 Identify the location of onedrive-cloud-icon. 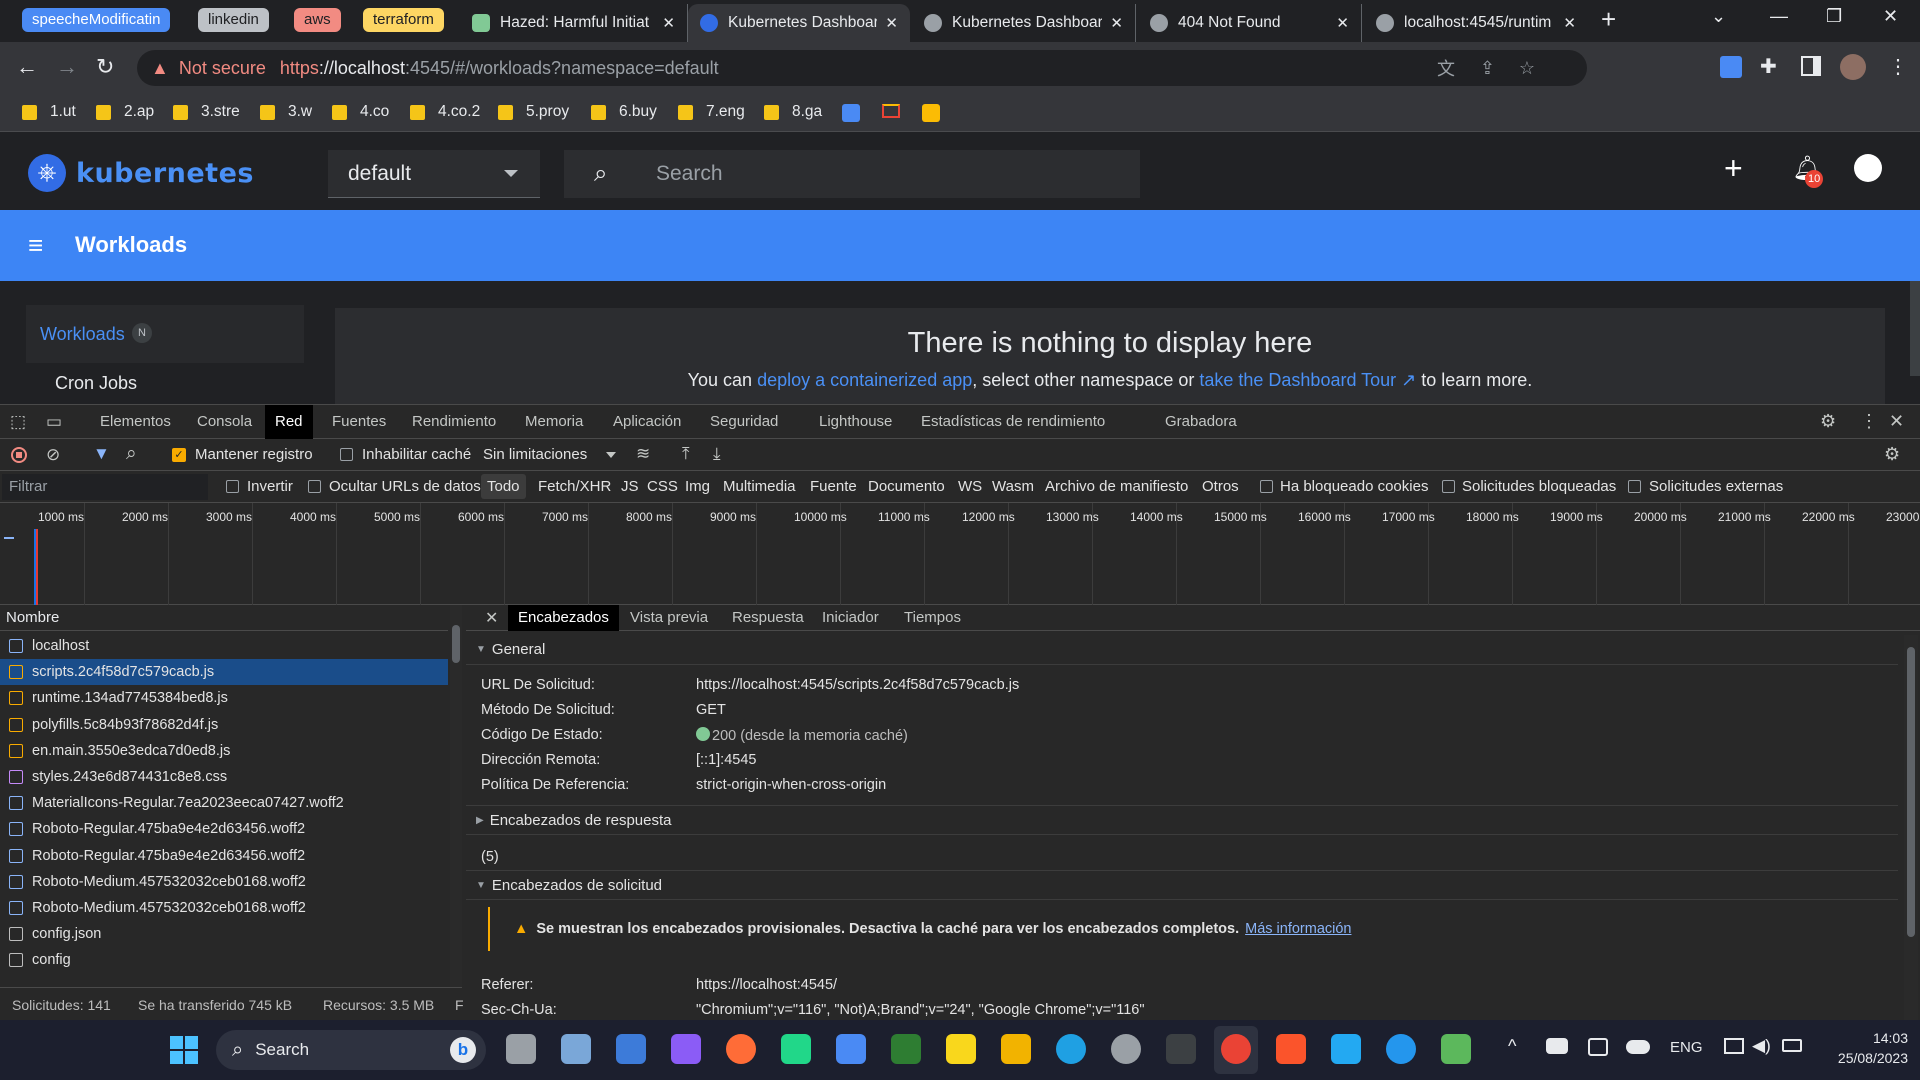
(1638, 1047).